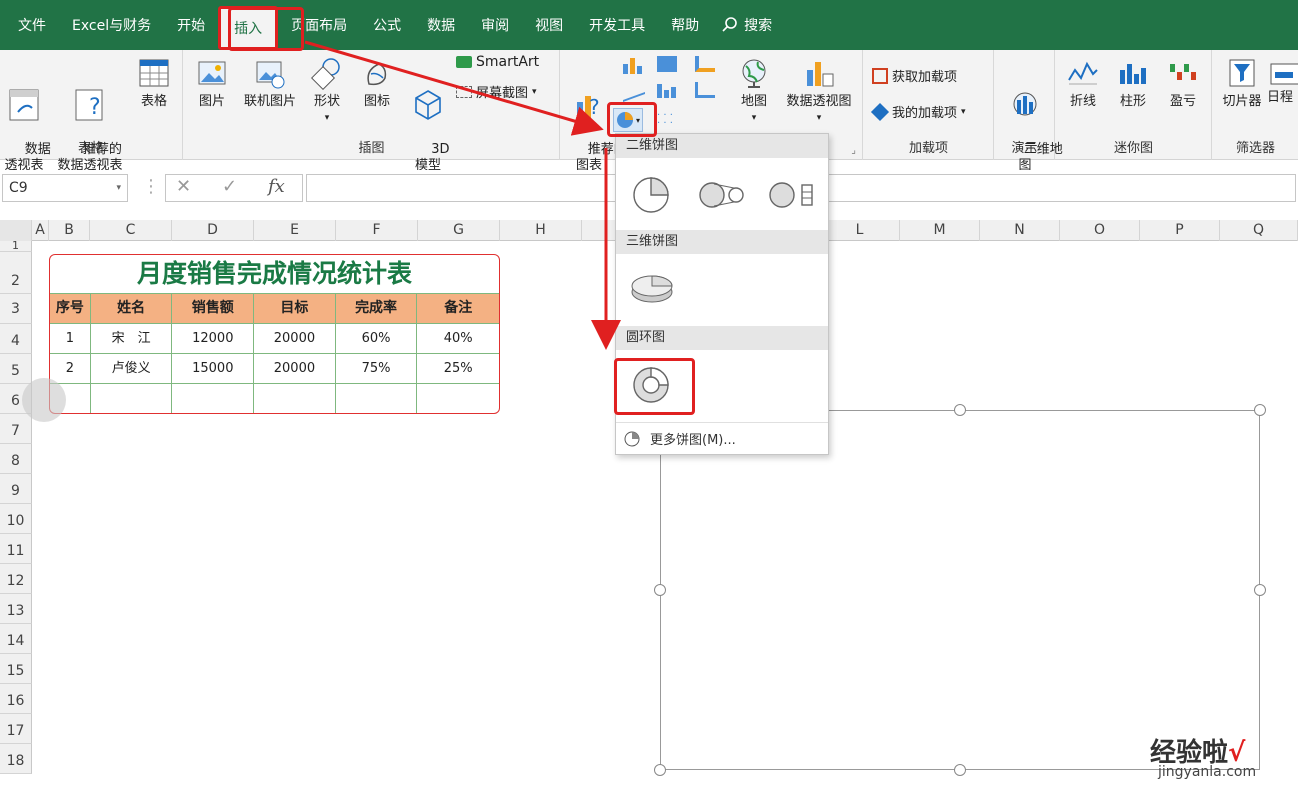 This screenshot has height=790, width=1298. What do you see at coordinates (1207, 772) in the screenshot?
I see `watermark-url: jingyanla.com` at bounding box center [1207, 772].